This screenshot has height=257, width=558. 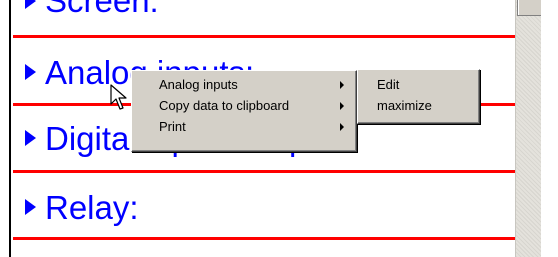 I want to click on menu-item-copy-data: Copy data to clipboard, so click(x=243, y=105).